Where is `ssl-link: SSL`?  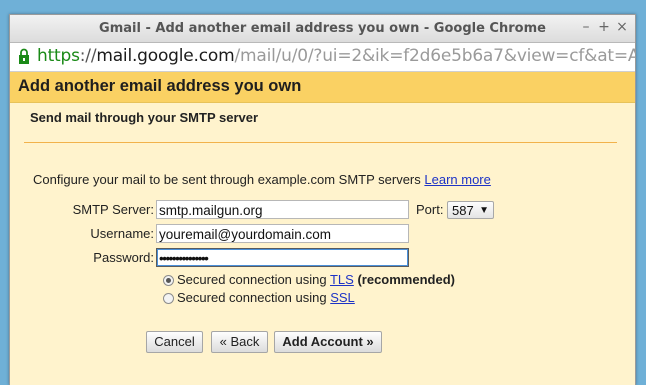 ssl-link: SSL is located at coordinates (342, 297).